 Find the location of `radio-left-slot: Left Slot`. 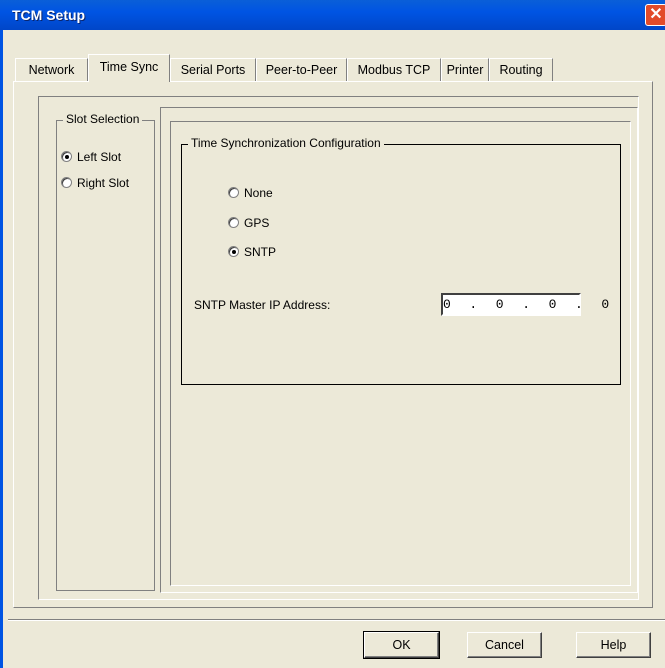

radio-left-slot: Left Slot is located at coordinates (91, 156).